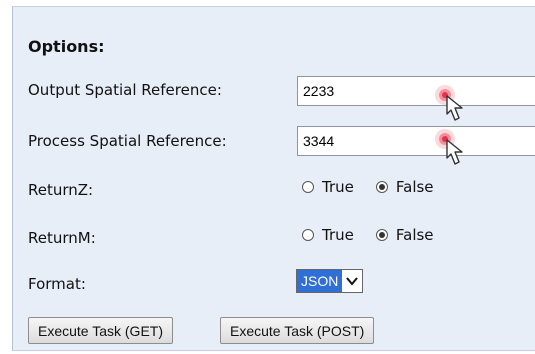 Image resolution: width=535 pixels, height=354 pixels. I want to click on returnm-radio-group: True False, so click(368, 235).